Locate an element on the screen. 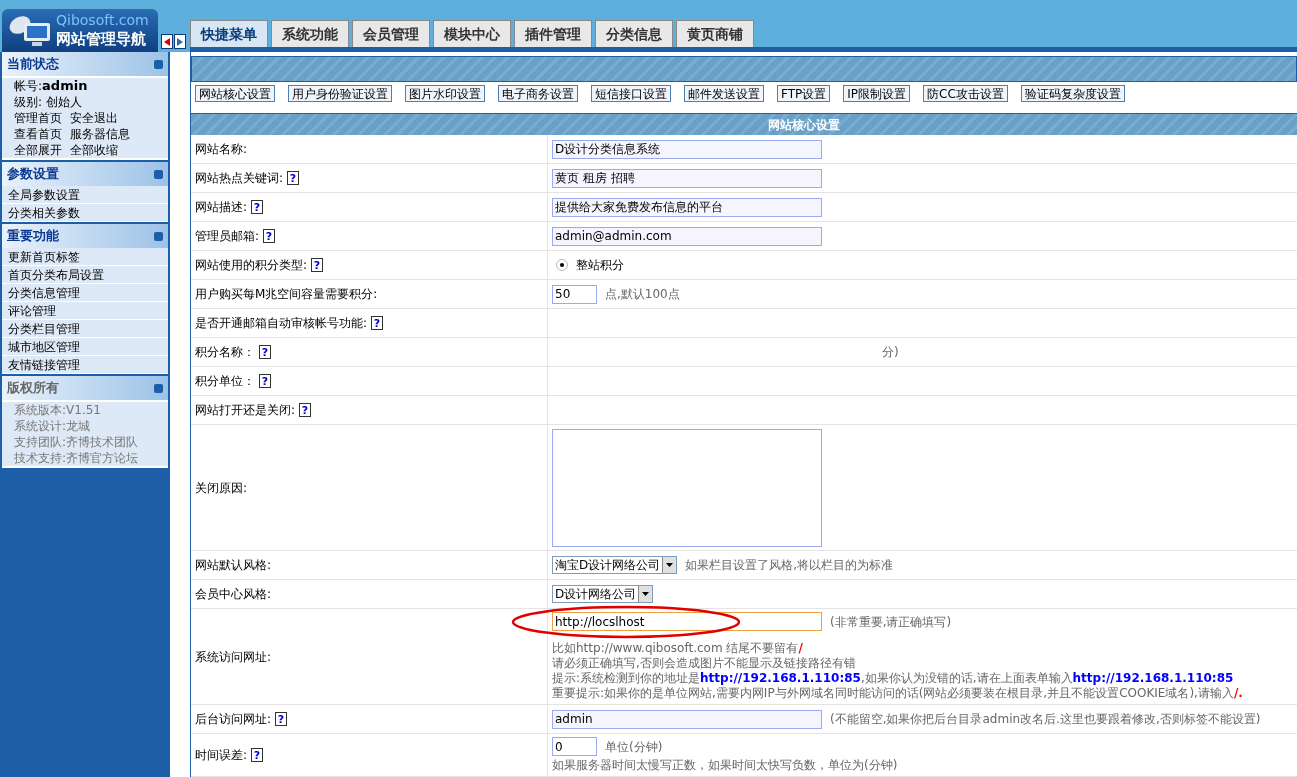 The image size is (1297, 777). field-label: 时间误差: is located at coordinates (221, 755).